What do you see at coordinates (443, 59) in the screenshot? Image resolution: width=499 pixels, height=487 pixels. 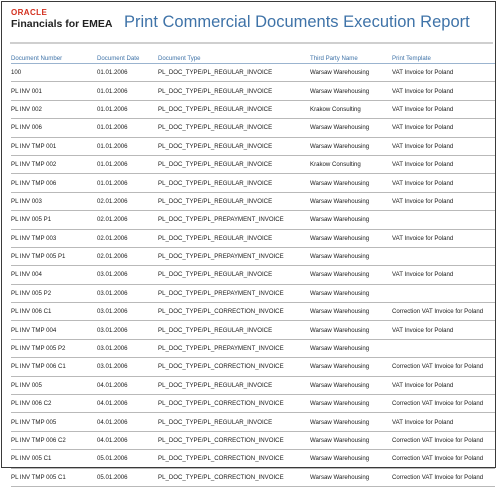 I see `column-header-print-template: Print Template` at bounding box center [443, 59].